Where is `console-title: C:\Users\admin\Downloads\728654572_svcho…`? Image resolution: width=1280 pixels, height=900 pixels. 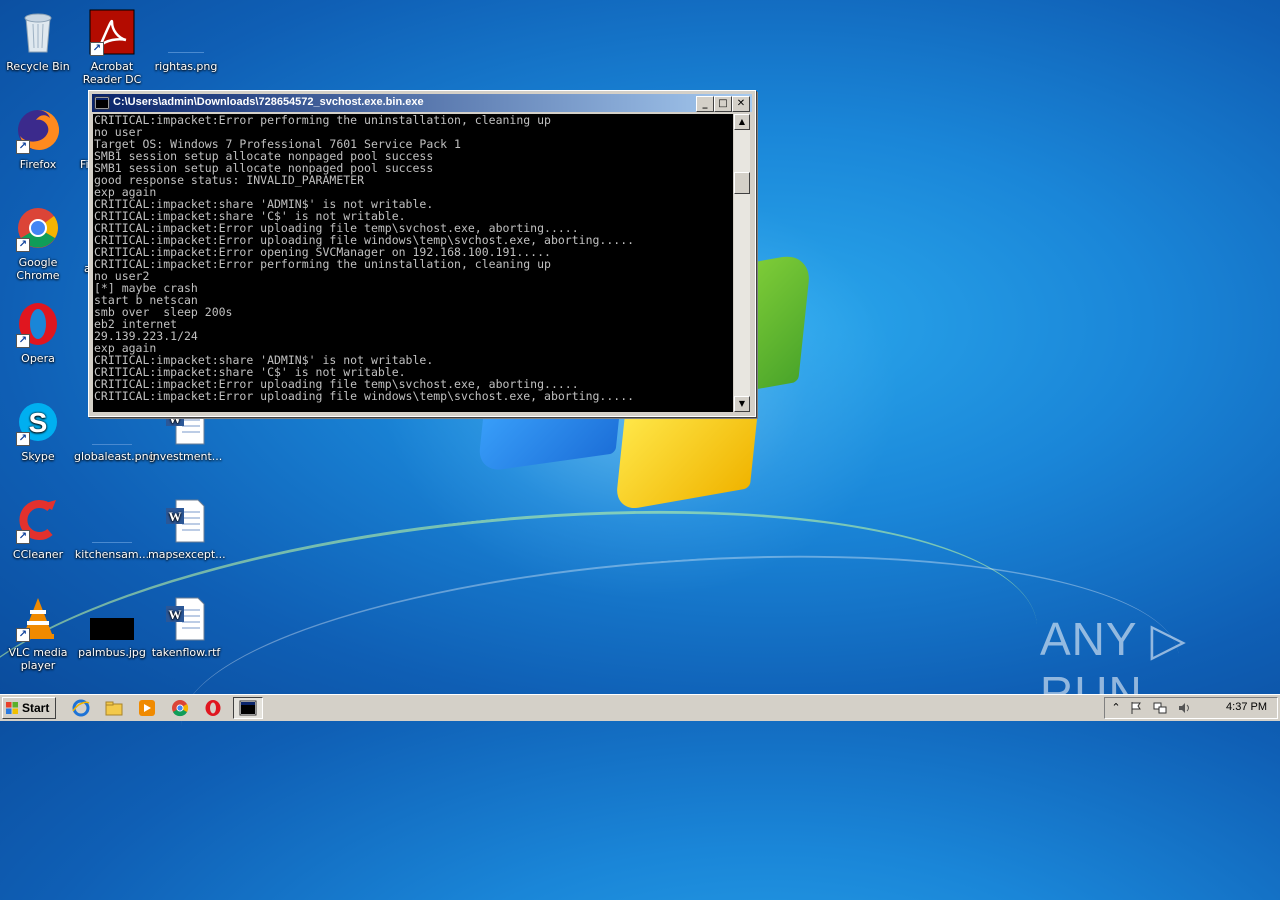
console-title: C:\Users\admin\Downloads\728654572_svcho… is located at coordinates (268, 102).